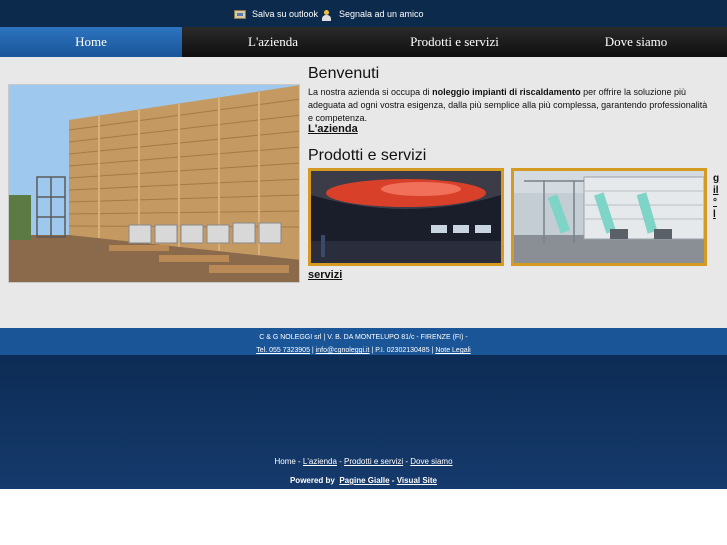 The width and height of the screenshot is (727, 545). I want to click on vat-number: P.I. 02302130485, so click(402, 350).